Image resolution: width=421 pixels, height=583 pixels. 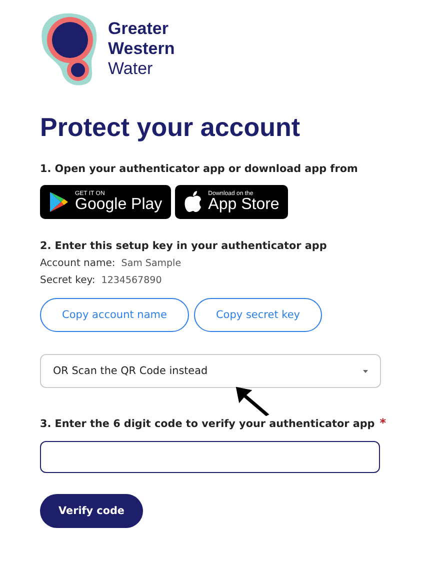 What do you see at coordinates (193, 202) in the screenshot?
I see `apple-icon` at bounding box center [193, 202].